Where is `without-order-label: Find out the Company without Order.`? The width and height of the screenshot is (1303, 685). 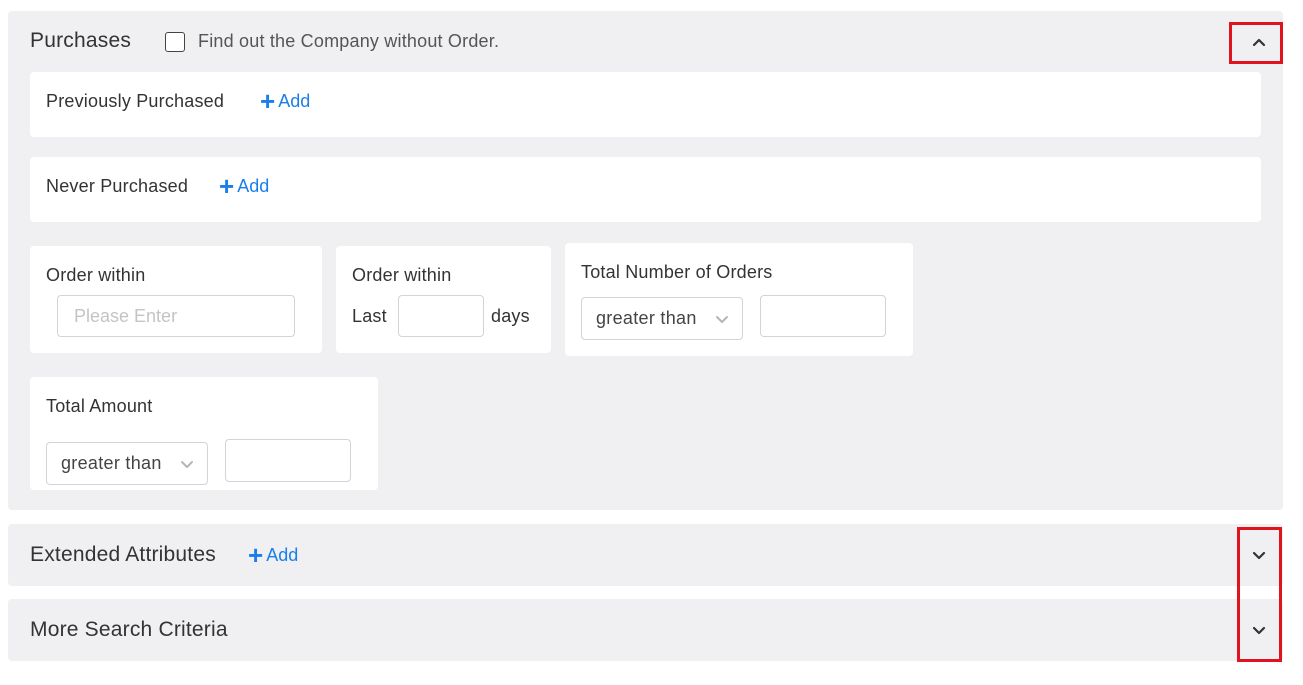 without-order-label: Find out the Company without Order. is located at coordinates (348, 41).